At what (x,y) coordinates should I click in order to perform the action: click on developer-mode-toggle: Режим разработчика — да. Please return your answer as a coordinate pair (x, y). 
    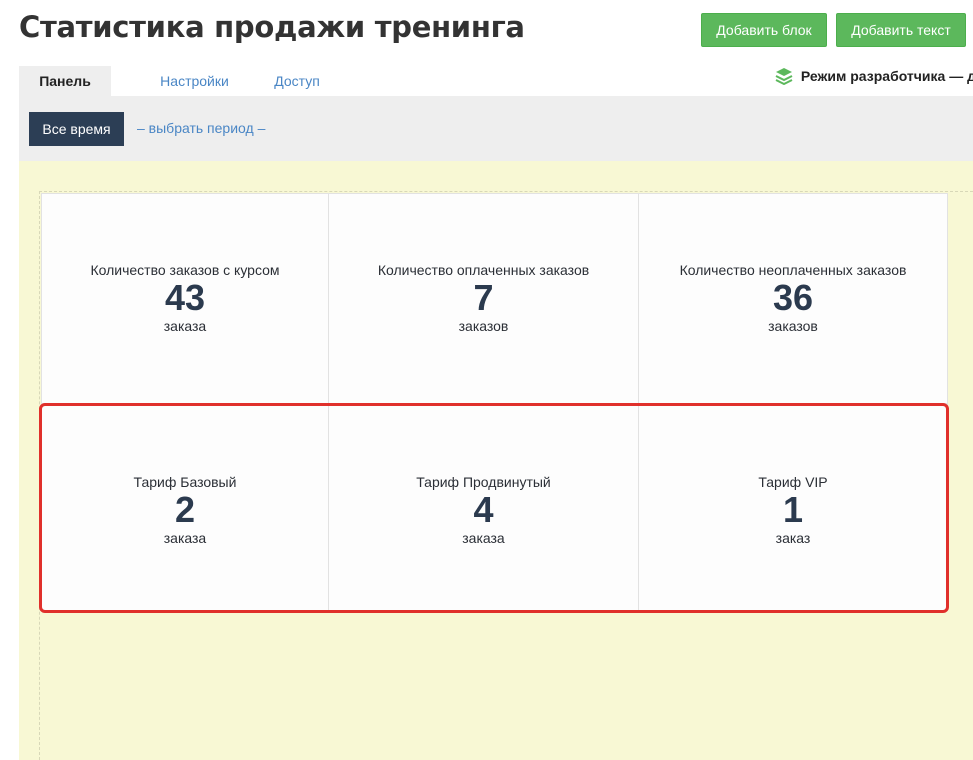
    Looking at the image, I should click on (874, 77).